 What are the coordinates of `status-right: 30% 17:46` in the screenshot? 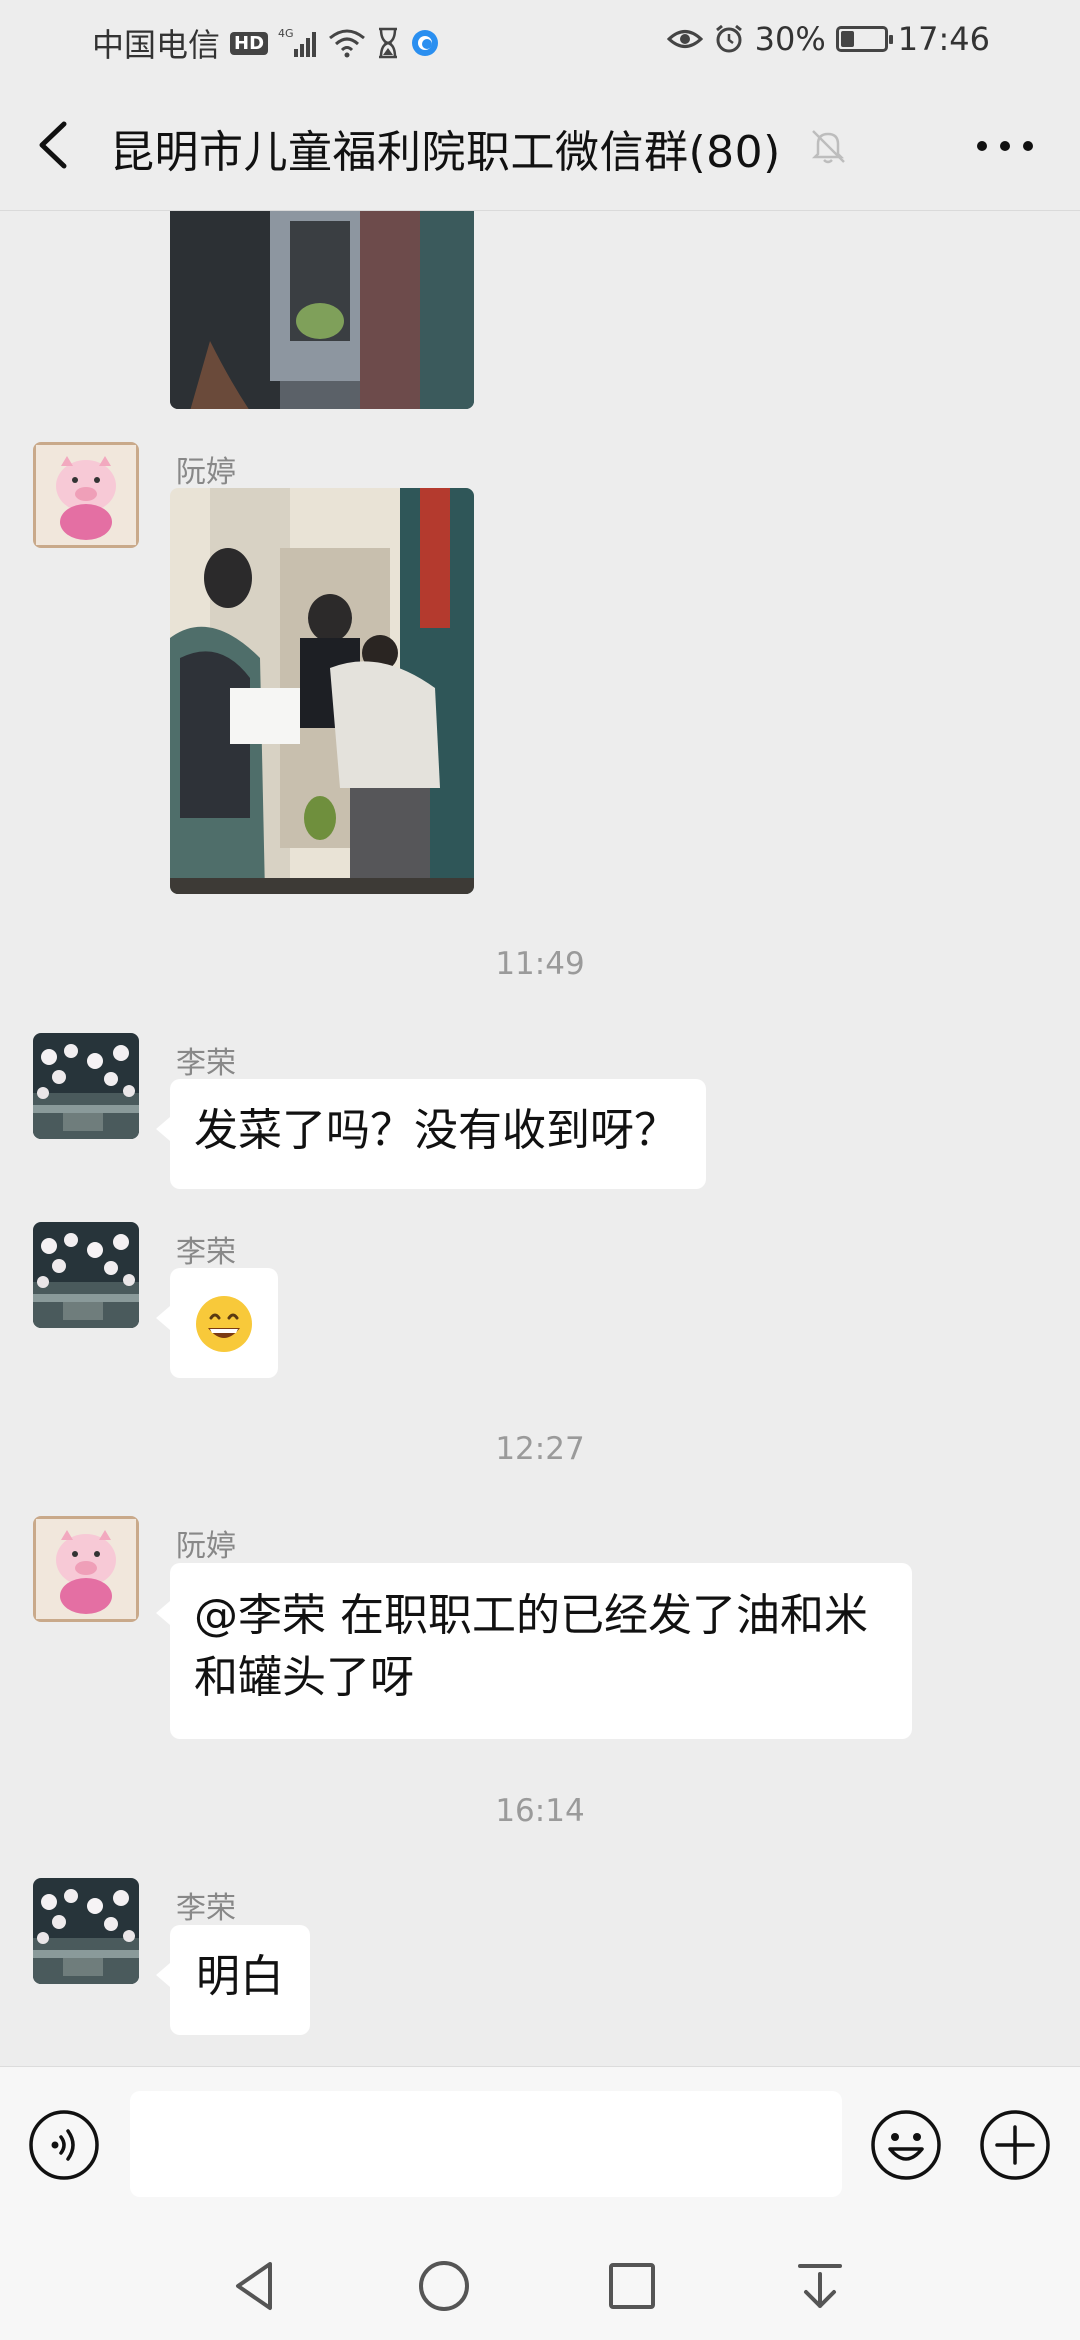 It's located at (828, 39).